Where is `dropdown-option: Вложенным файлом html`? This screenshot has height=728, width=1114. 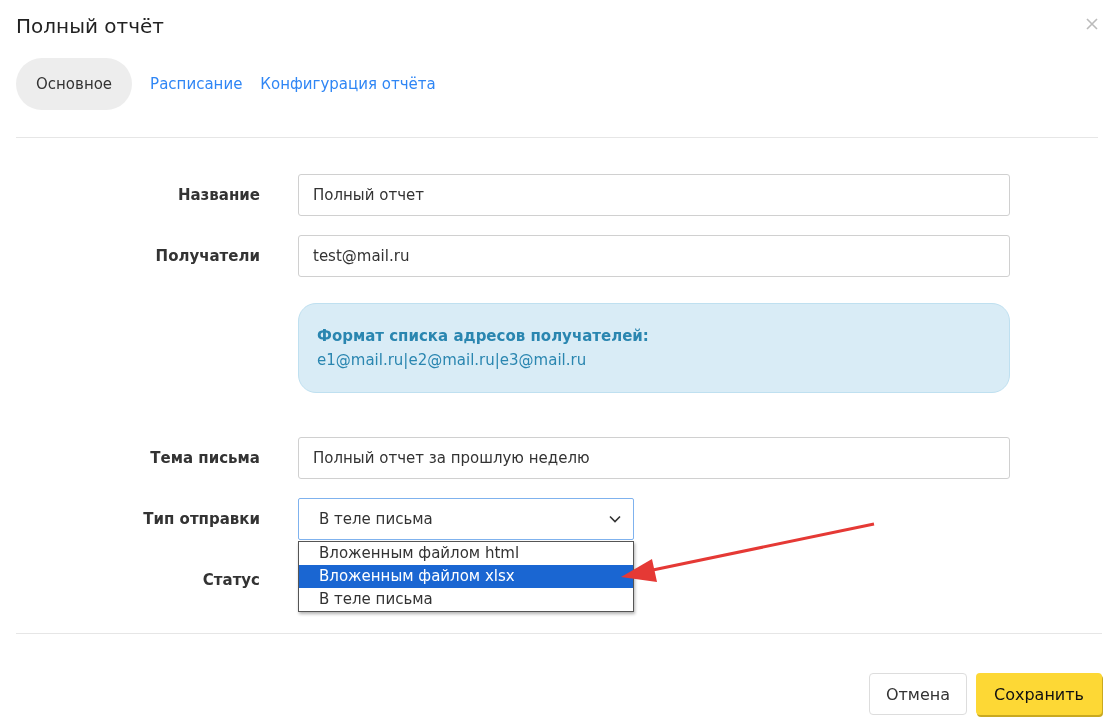
dropdown-option: Вложенным файлом html is located at coordinates (466, 553).